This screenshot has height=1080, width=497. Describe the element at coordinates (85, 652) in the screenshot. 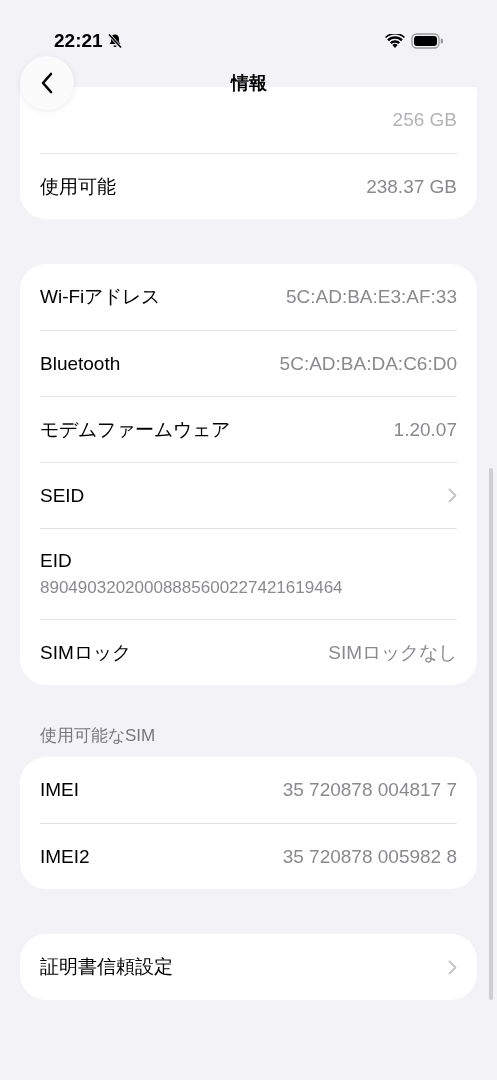

I see `row-label: SIMロック` at that location.